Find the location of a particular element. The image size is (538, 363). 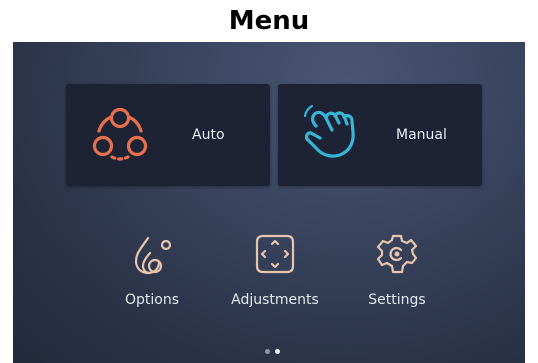

settings-button: Settings is located at coordinates (397, 277).